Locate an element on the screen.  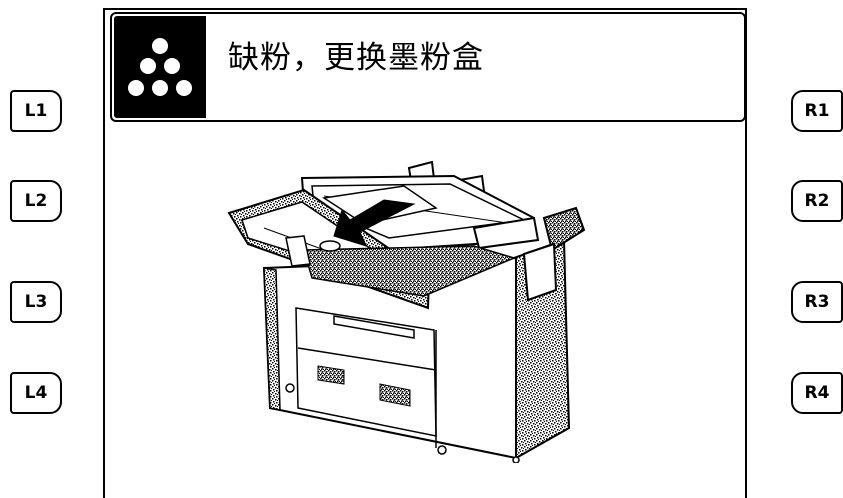
soft-key-r1: R1 is located at coordinates (817, 111).